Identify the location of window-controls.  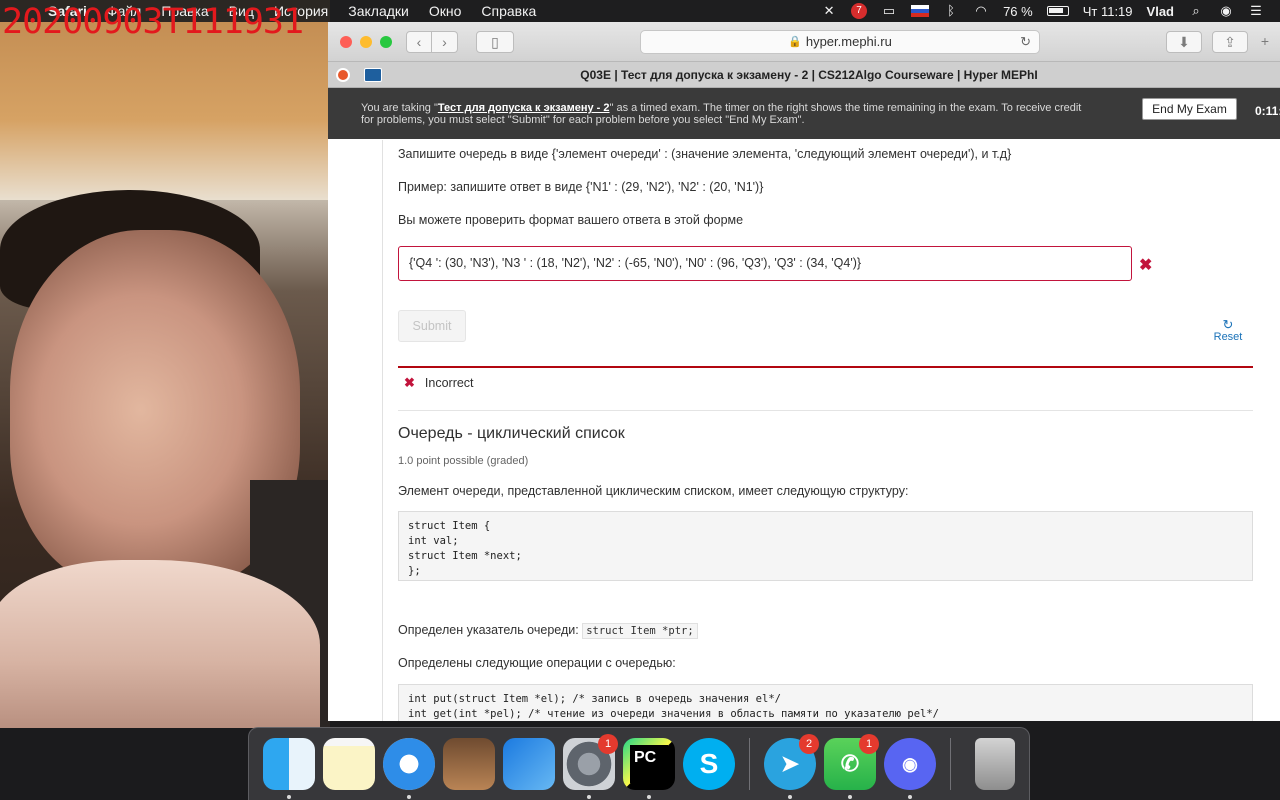
(360, 41).